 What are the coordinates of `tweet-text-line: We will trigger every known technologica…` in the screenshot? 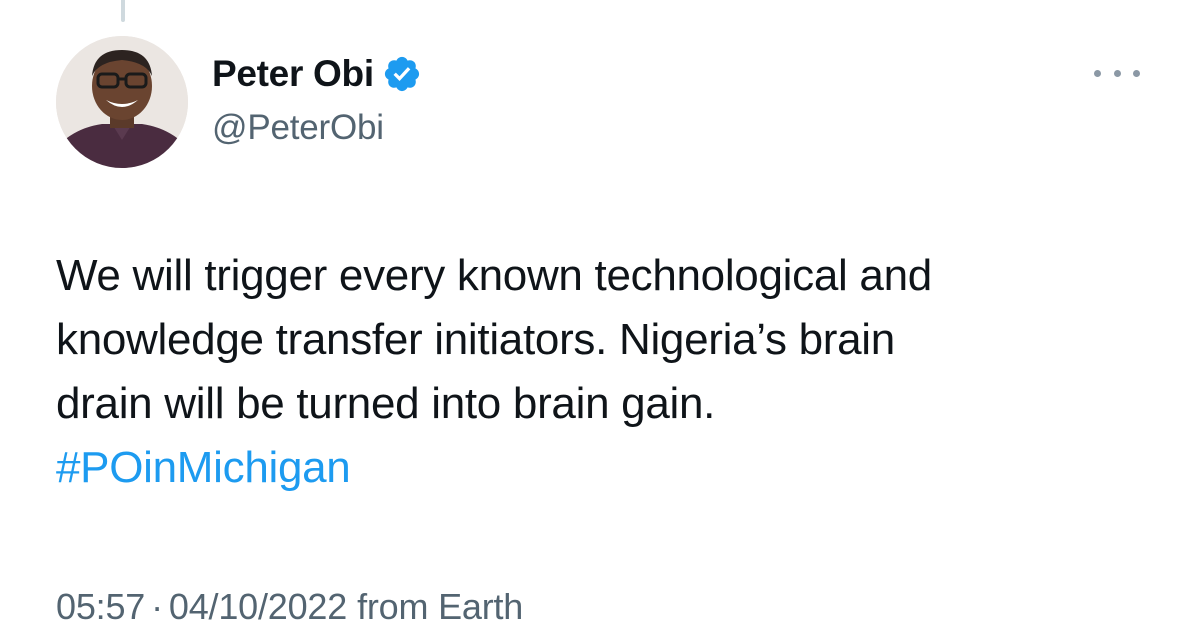 It's located at (494, 275).